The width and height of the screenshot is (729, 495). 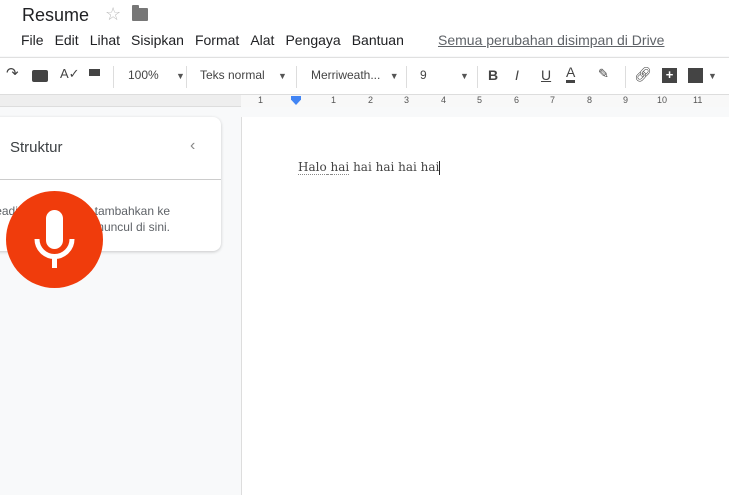 I want to click on style-select: Teks normal ▼, so click(x=243, y=75).